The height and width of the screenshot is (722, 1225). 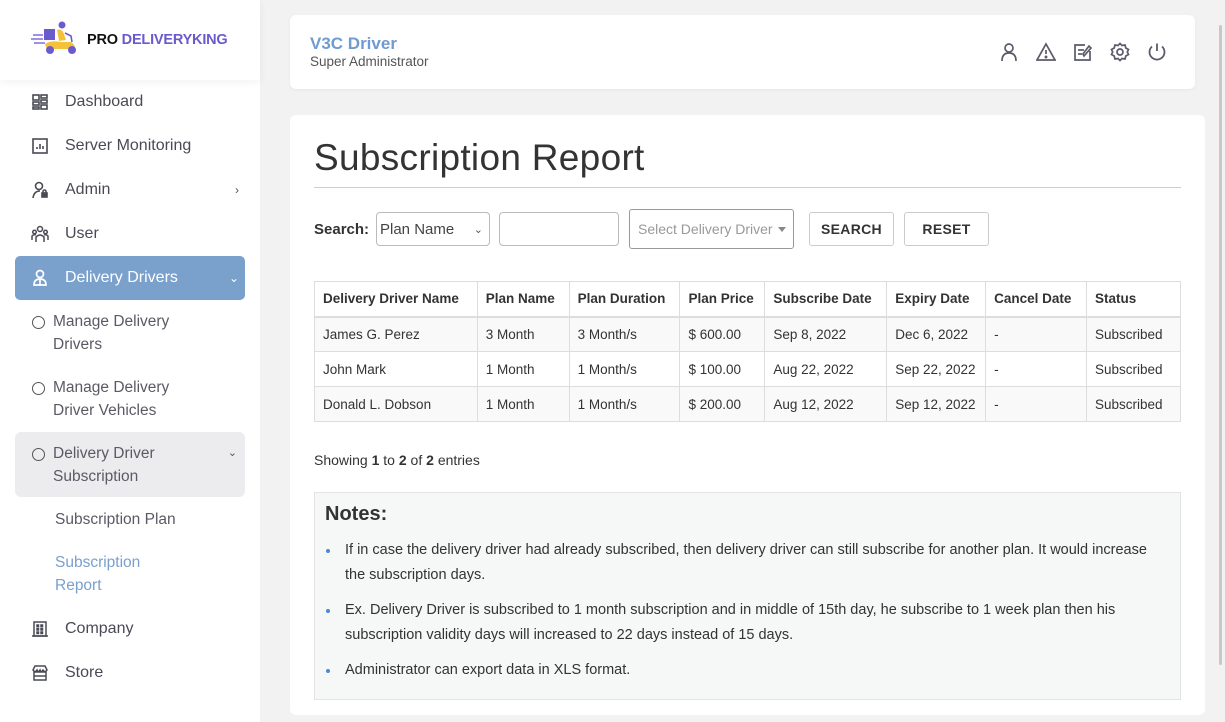 I want to click on logo: PRO DELIVERYKING, so click(x=130, y=40).